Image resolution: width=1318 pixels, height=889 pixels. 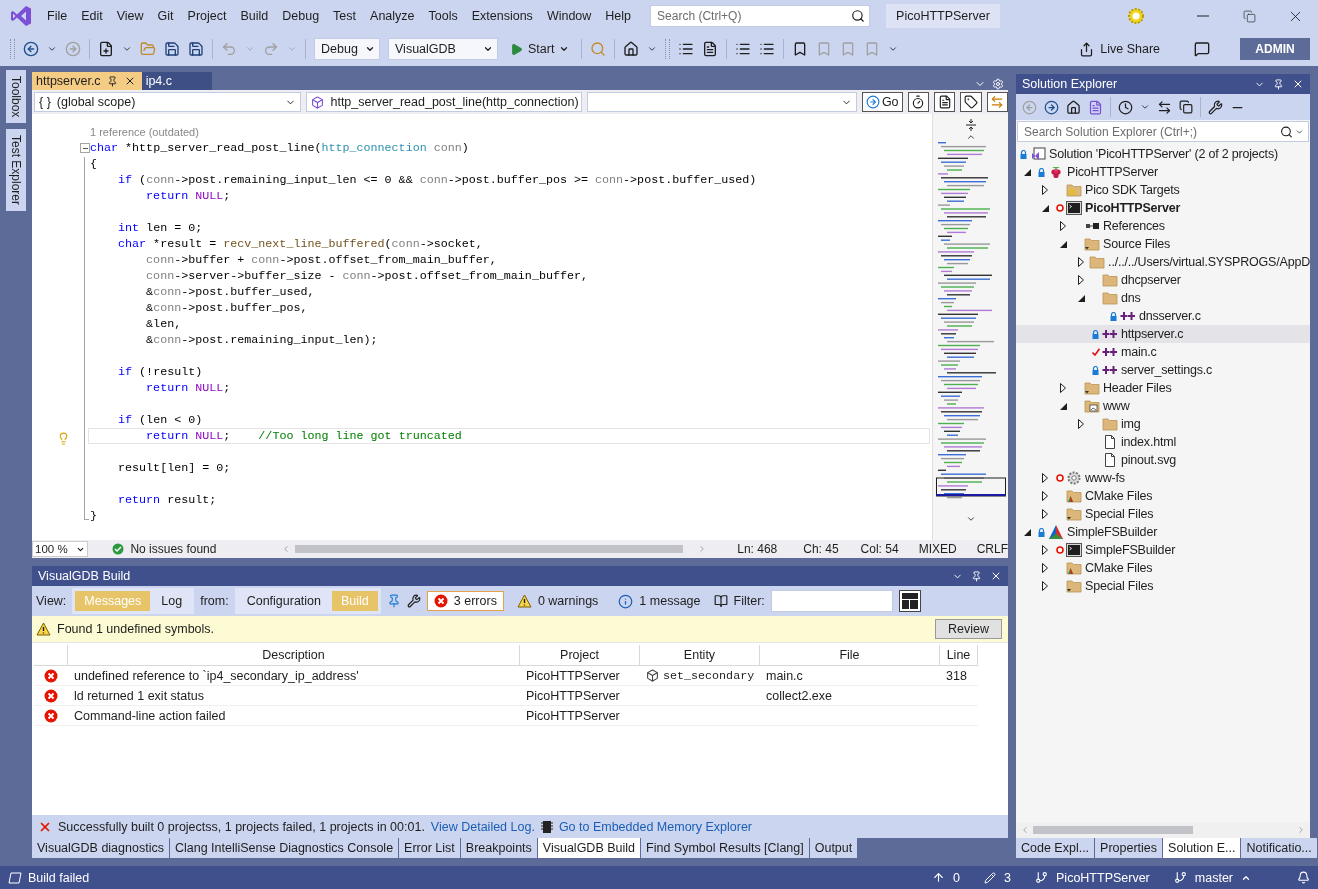 I want to click on list-icon, so click(x=743, y=49).